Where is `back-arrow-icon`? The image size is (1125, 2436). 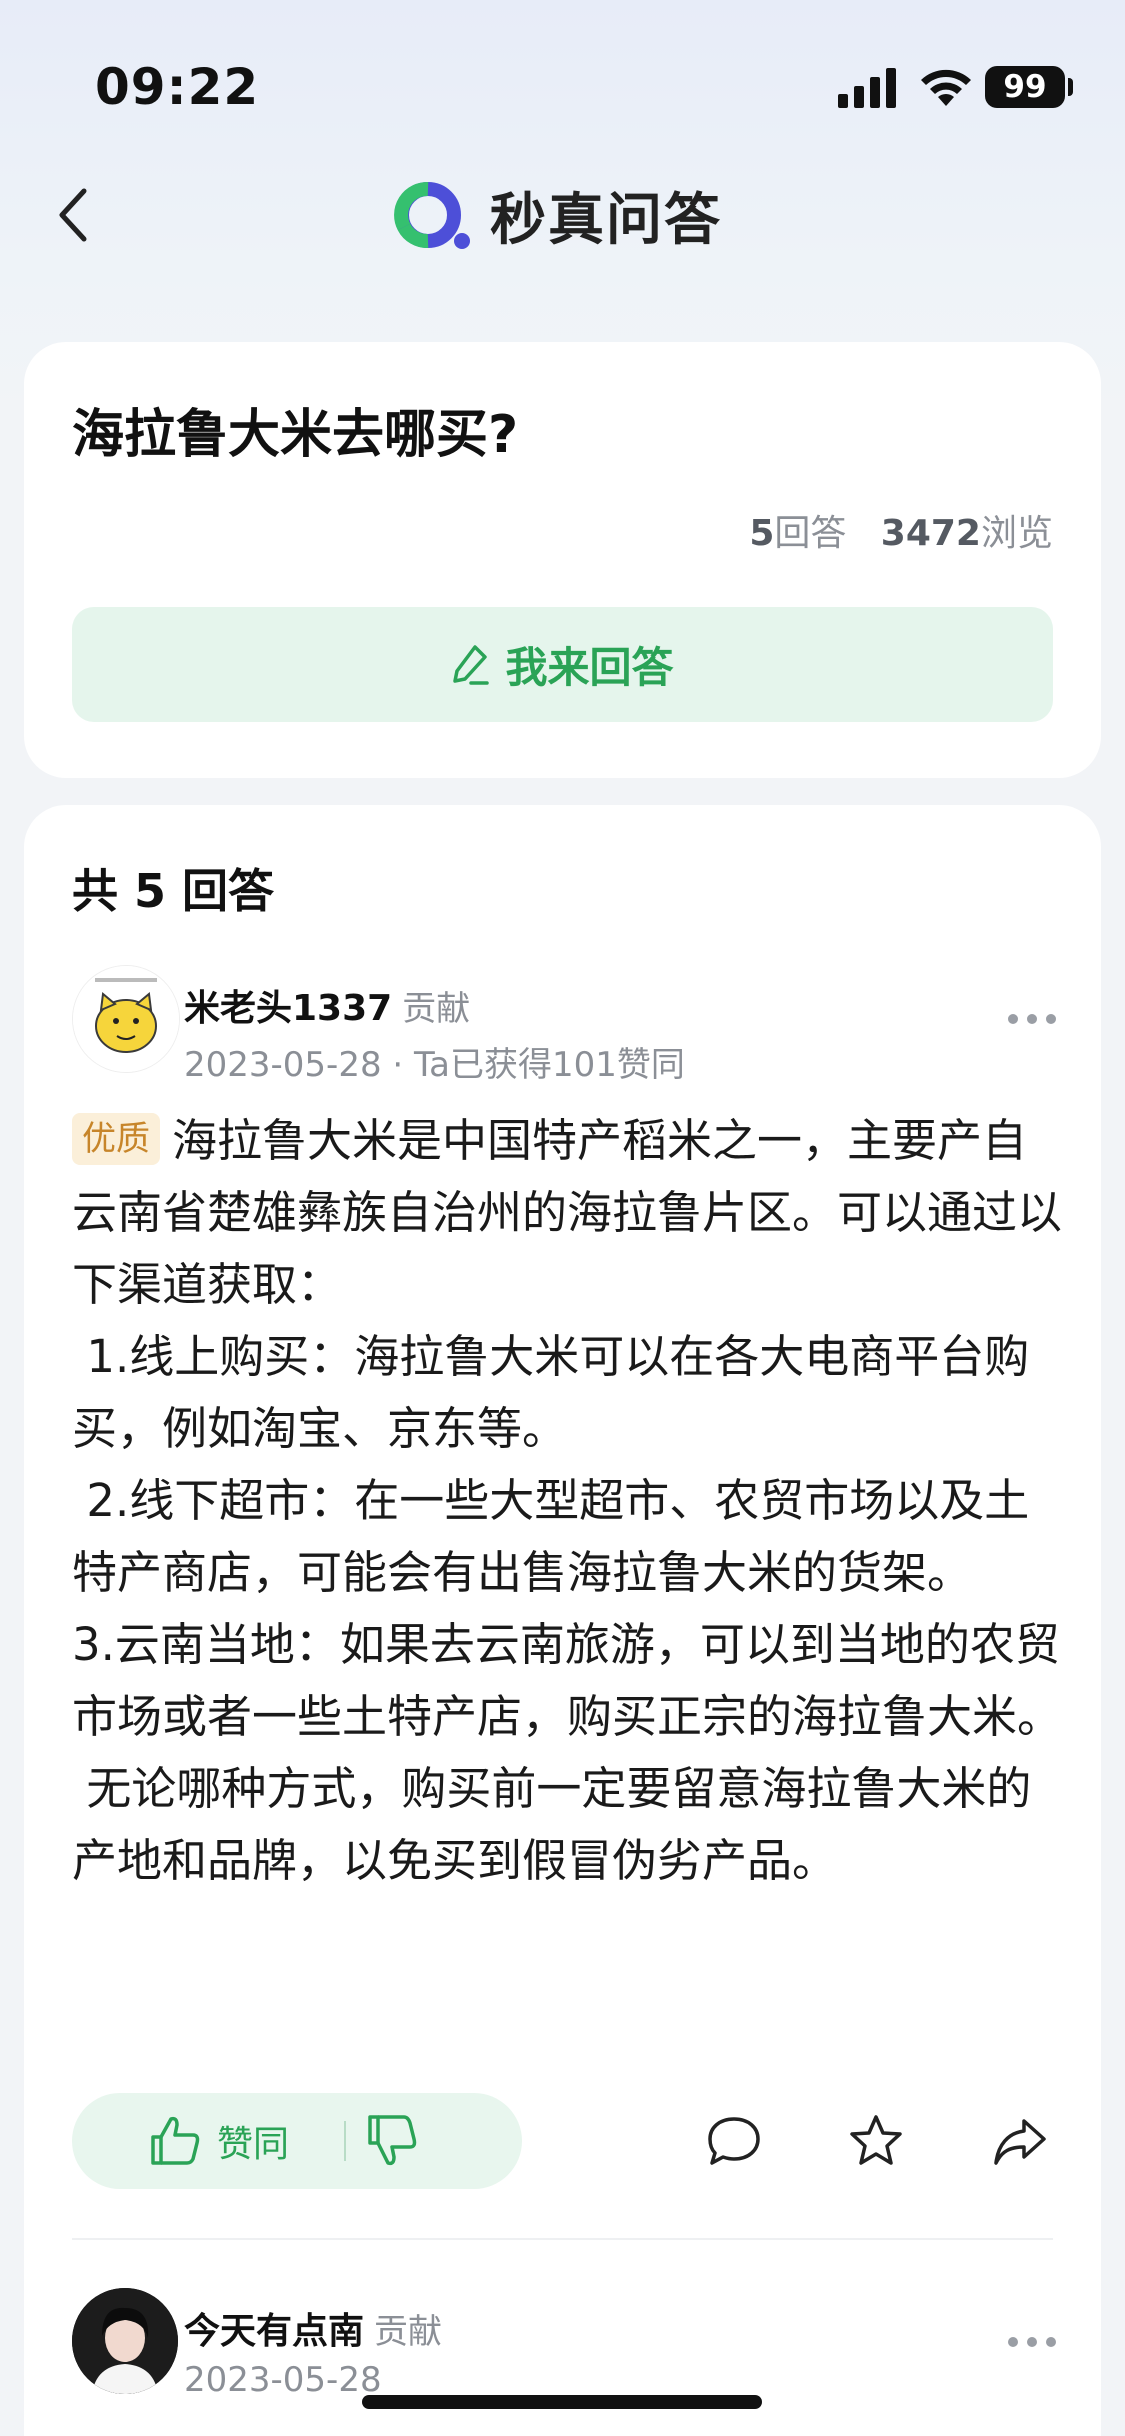
back-arrow-icon is located at coordinates (72, 215).